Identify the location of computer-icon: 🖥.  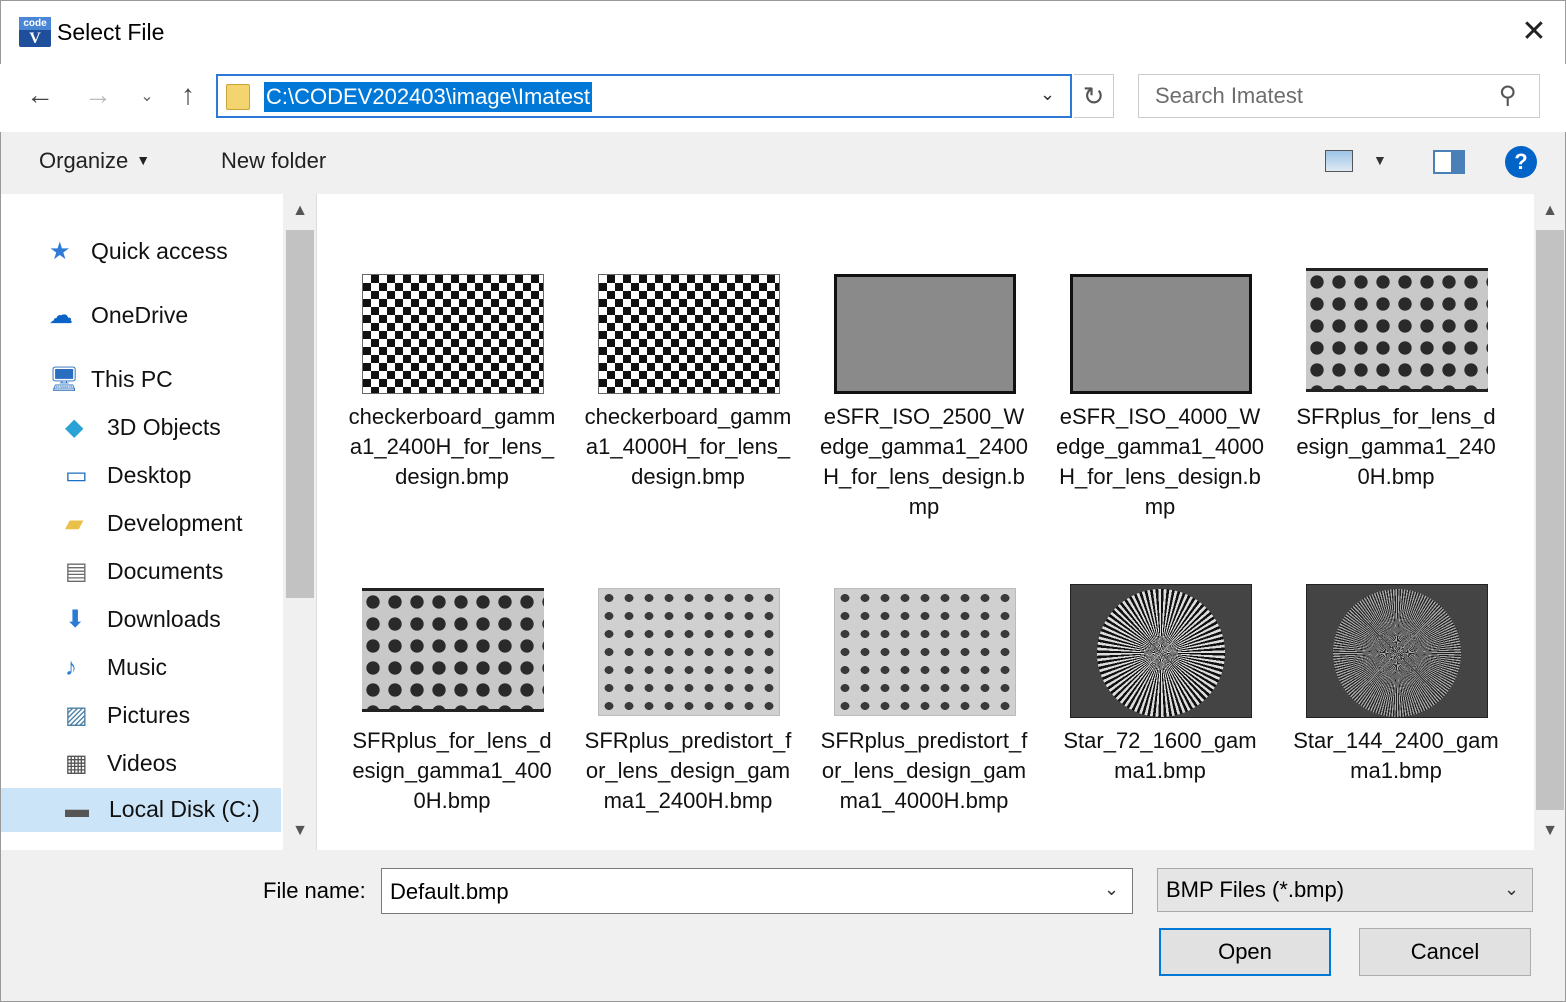
(64, 379).